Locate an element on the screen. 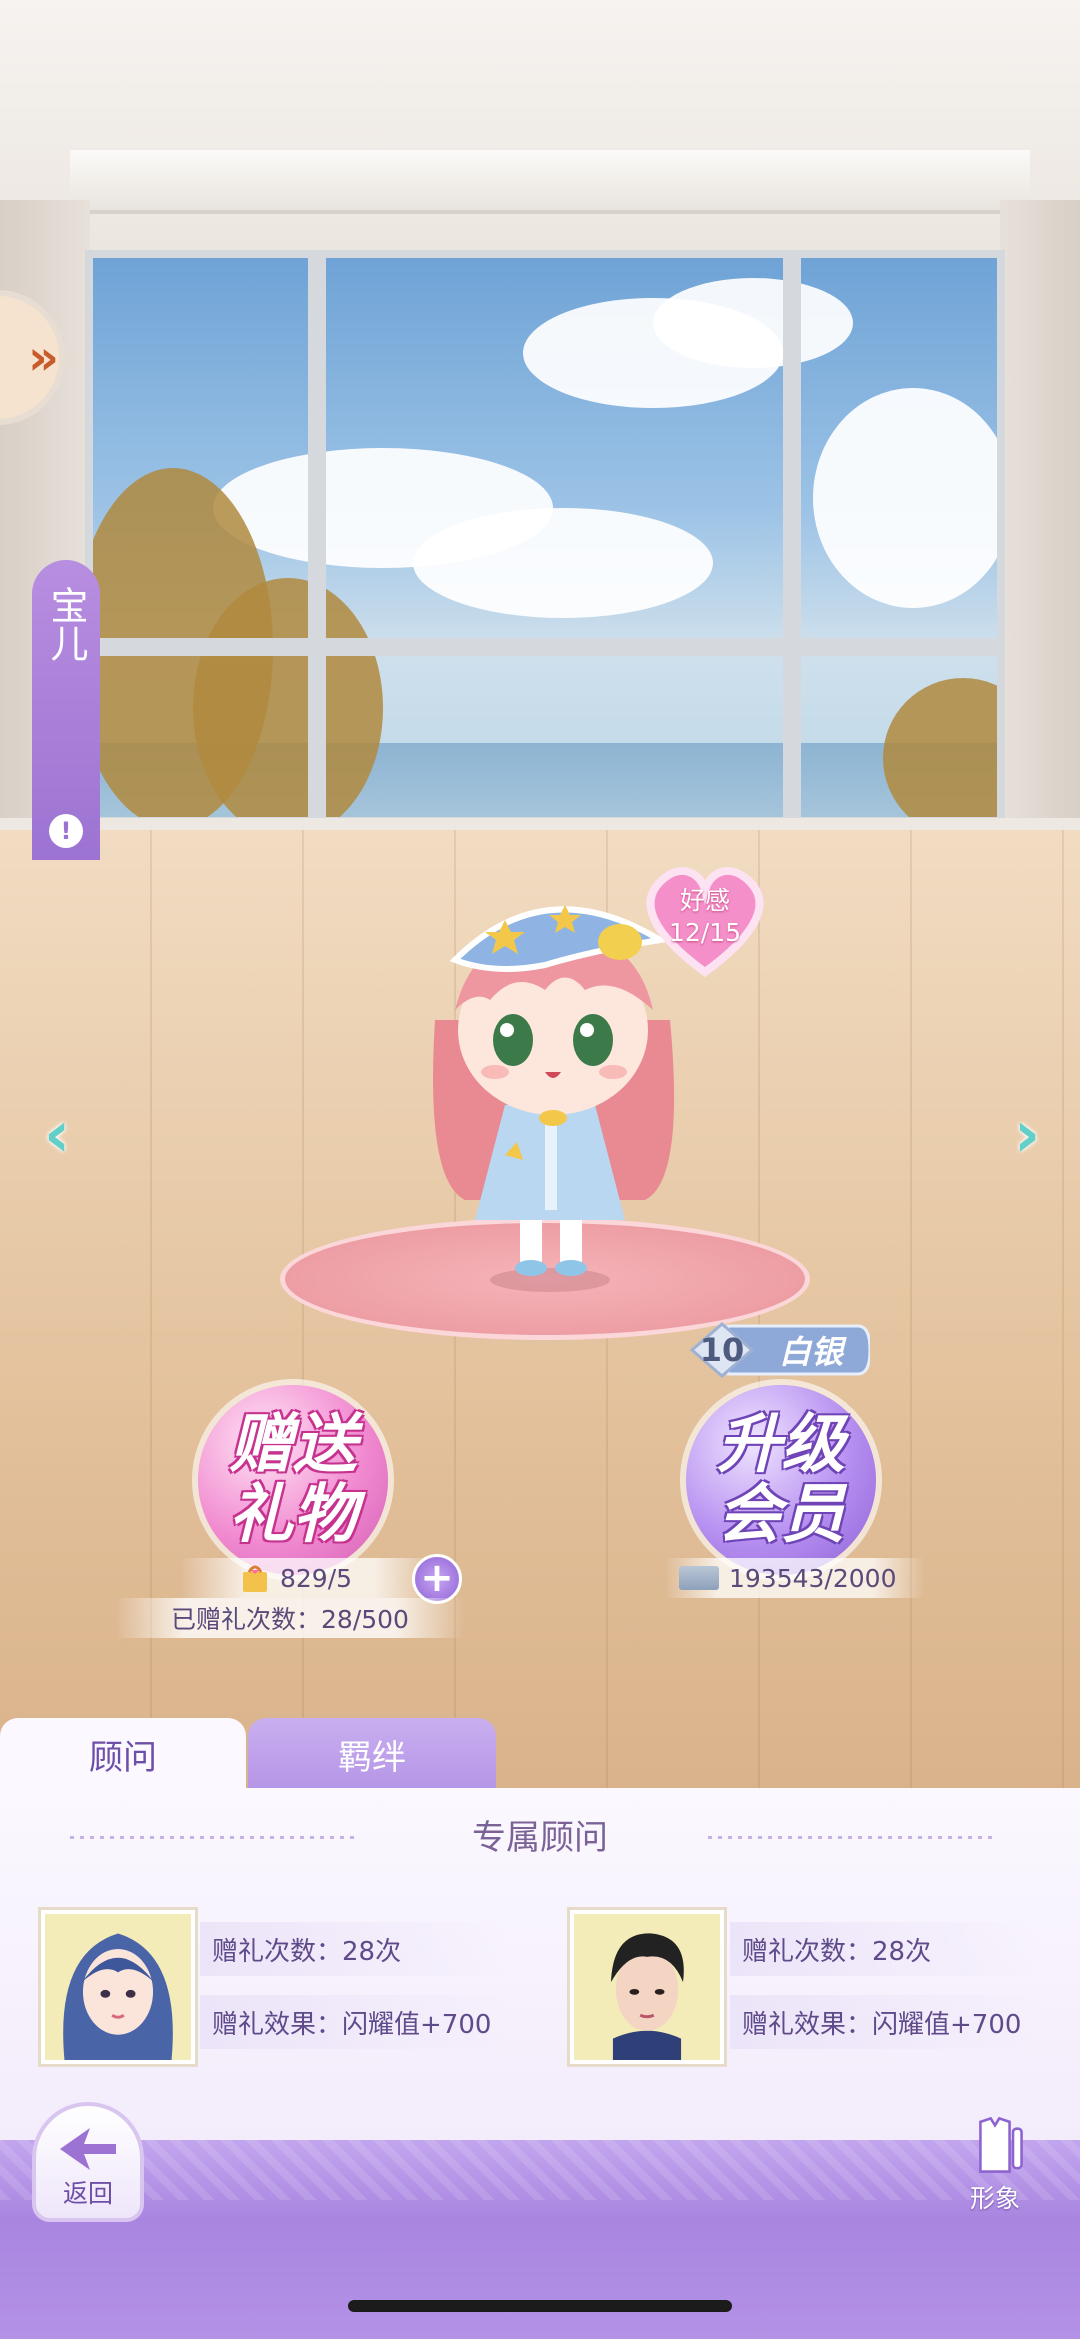 Image resolution: width=1080 pixels, height=2339 pixels. advisor-female-portrait is located at coordinates (118, 1987).